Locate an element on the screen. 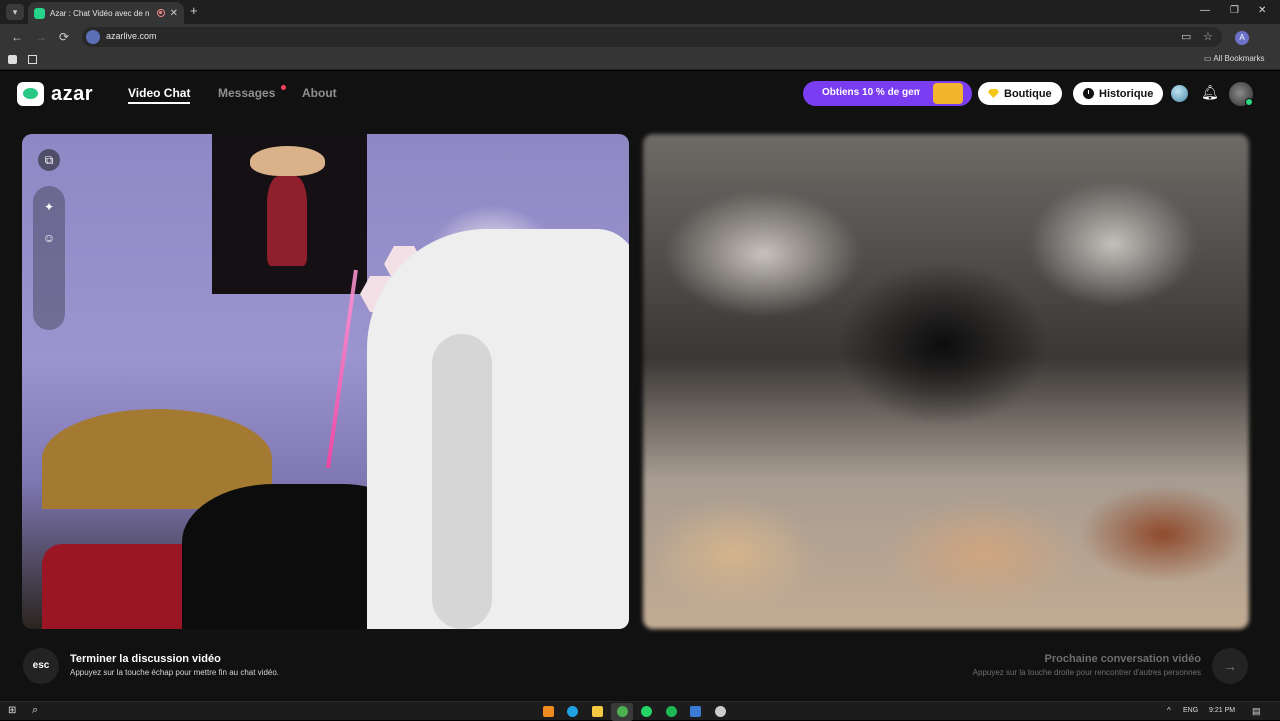 The height and width of the screenshot is (721, 1280). nav-messages: Messages is located at coordinates (246, 93).